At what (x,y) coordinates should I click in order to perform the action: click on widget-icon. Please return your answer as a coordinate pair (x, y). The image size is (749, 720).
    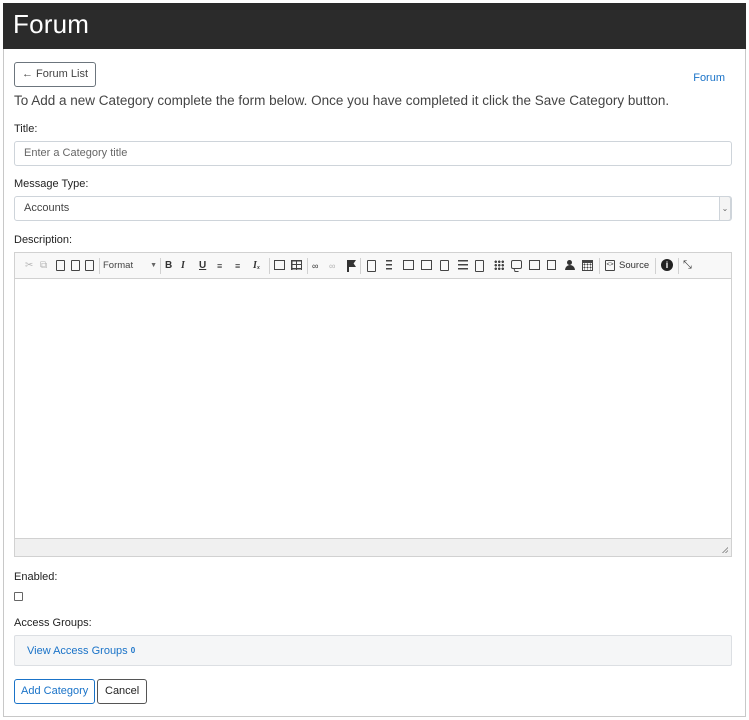
    Looking at the image, I should click on (408, 265).